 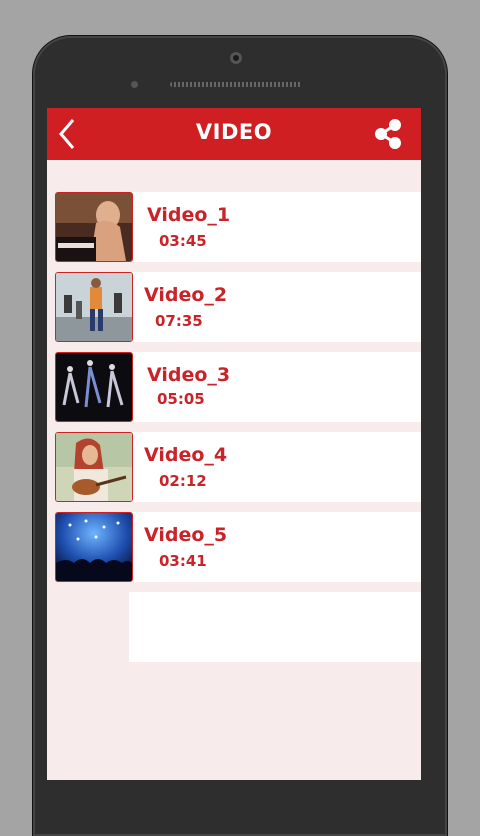 I want to click on video-title: Video_5, so click(x=186, y=535).